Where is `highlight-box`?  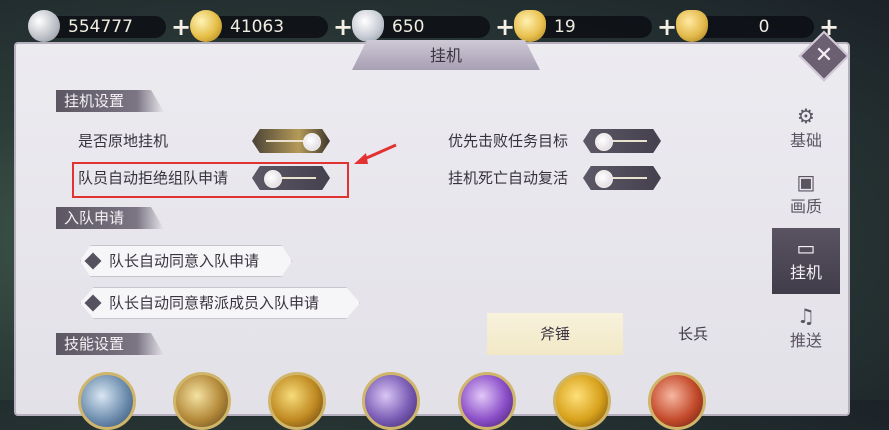 highlight-box is located at coordinates (210, 180).